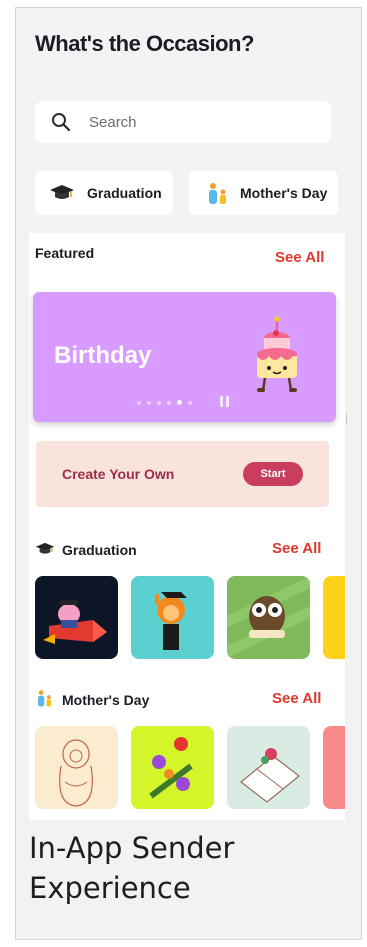 This screenshot has width=367, height=947. What do you see at coordinates (113, 122) in the screenshot?
I see `search-input: Search` at bounding box center [113, 122].